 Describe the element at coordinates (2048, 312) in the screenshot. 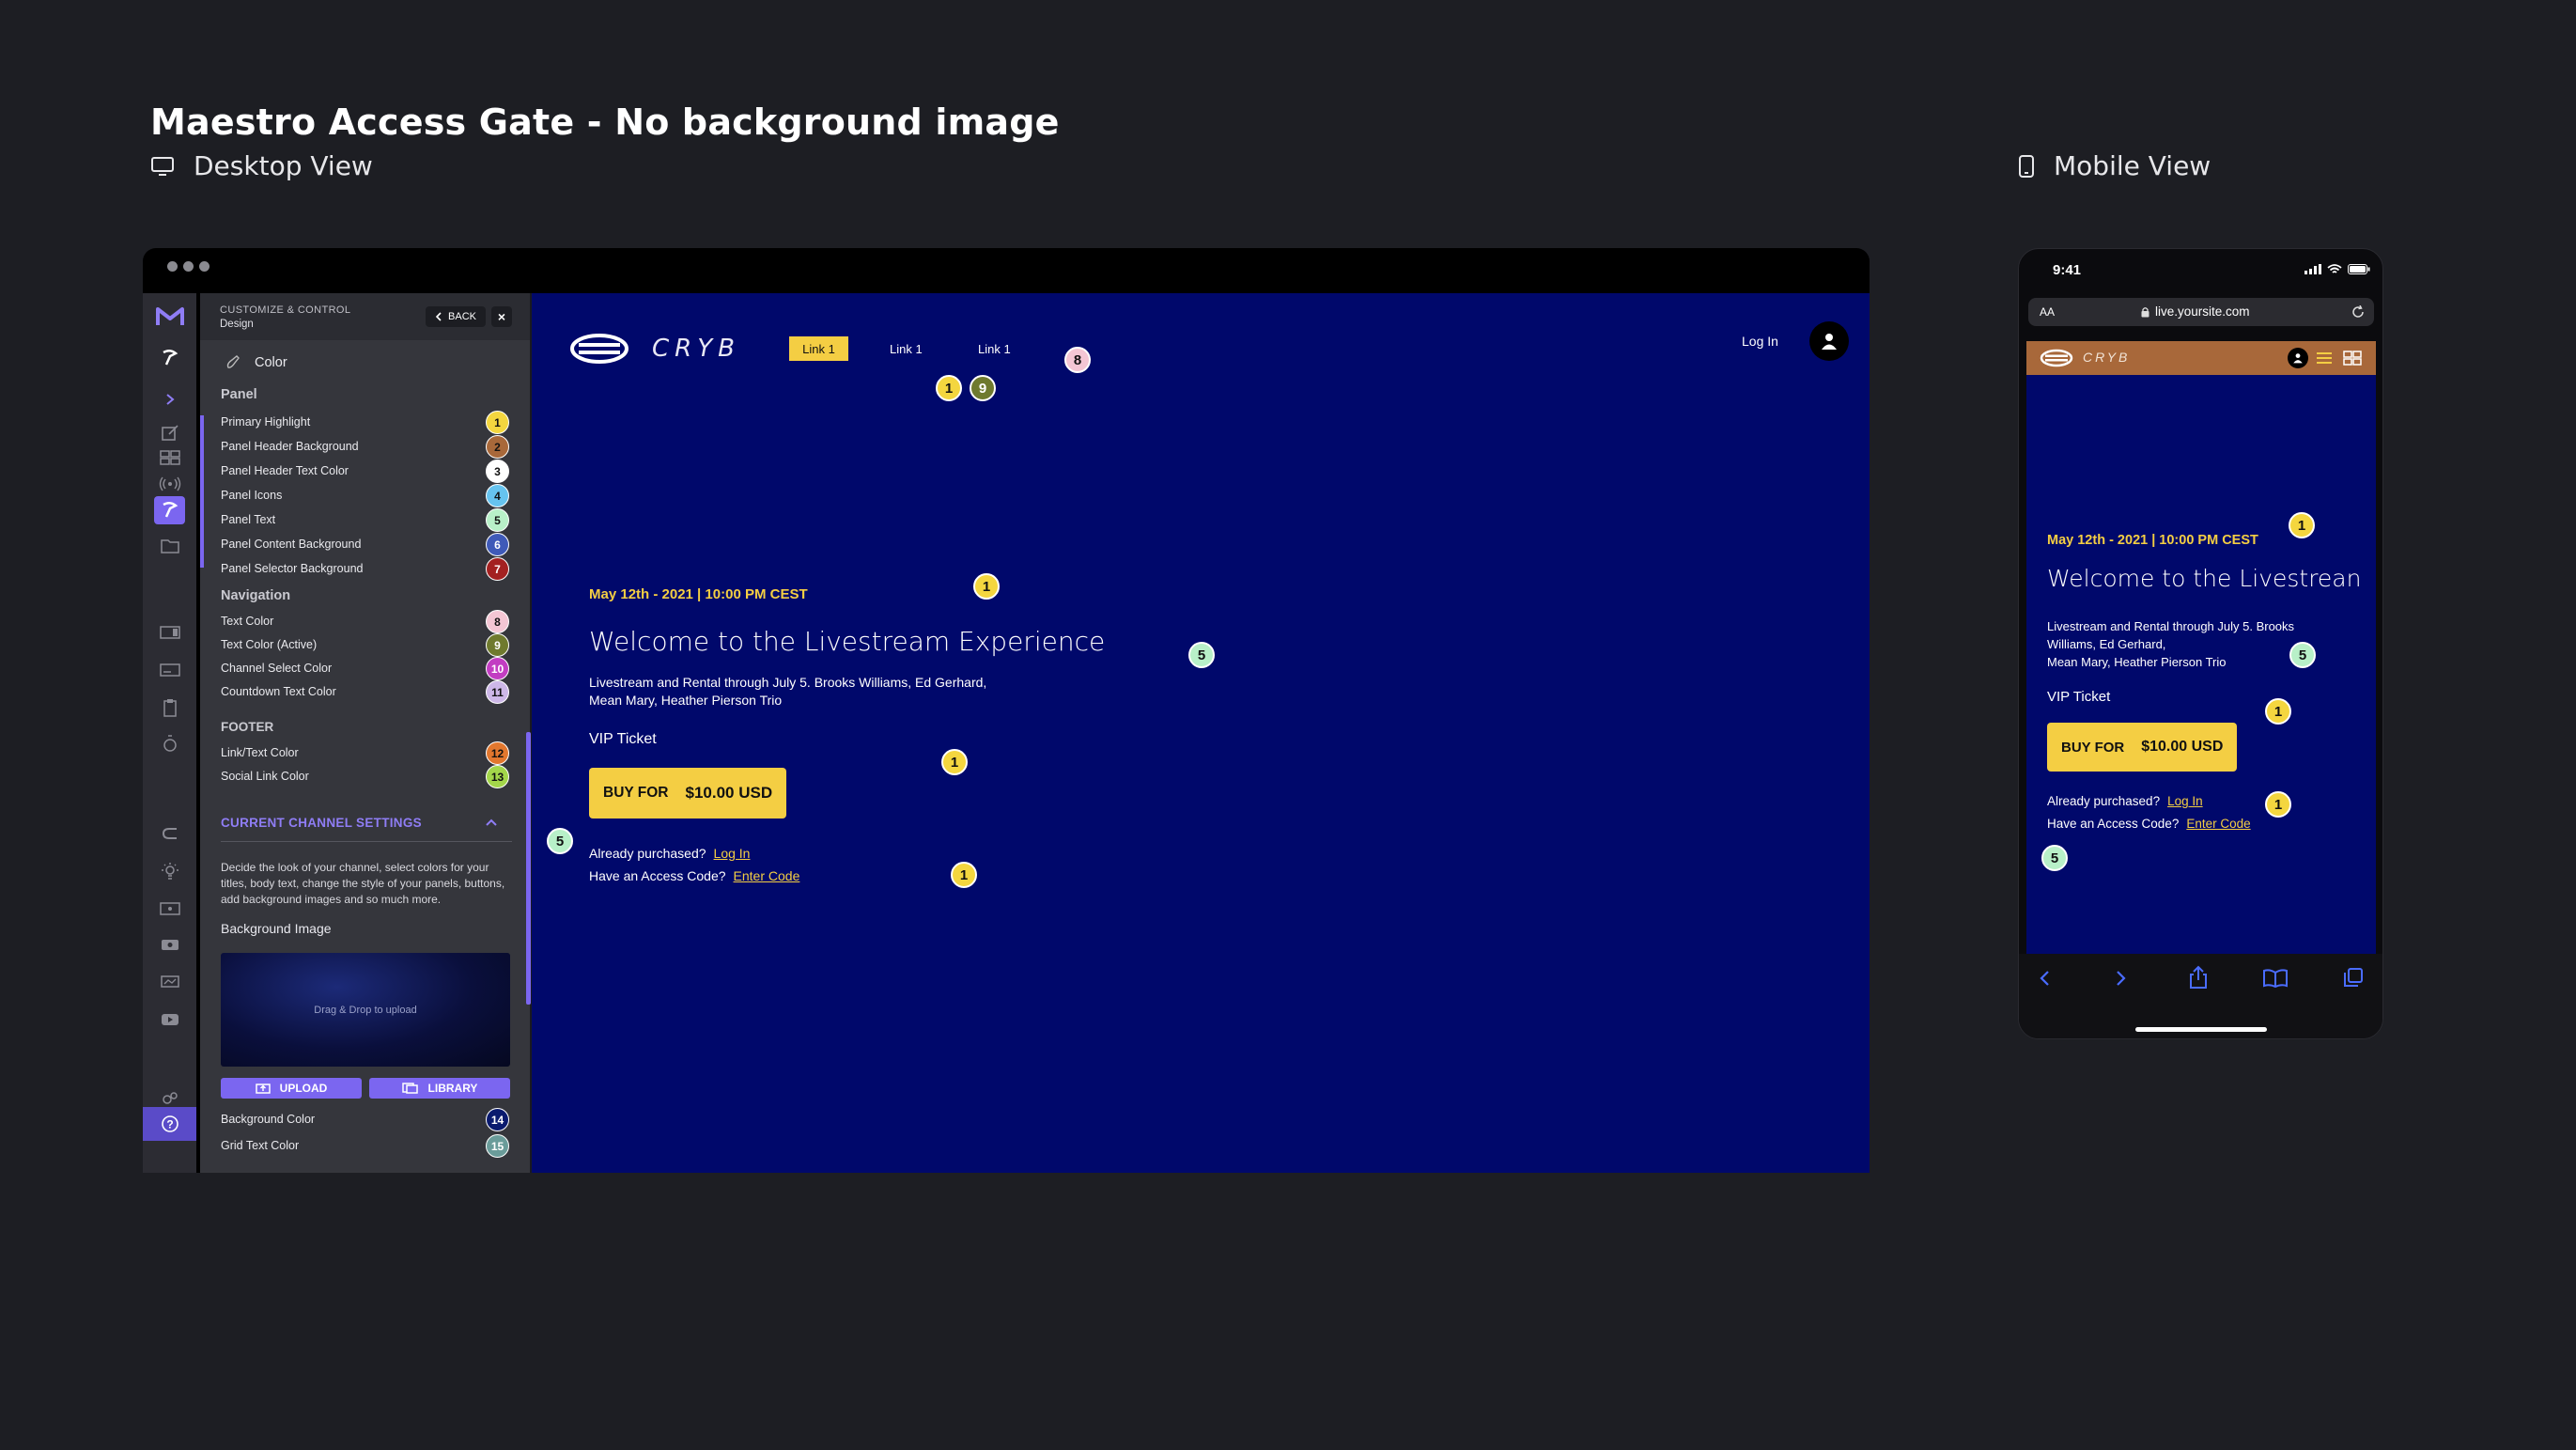

I see `text-size-button: AA` at that location.